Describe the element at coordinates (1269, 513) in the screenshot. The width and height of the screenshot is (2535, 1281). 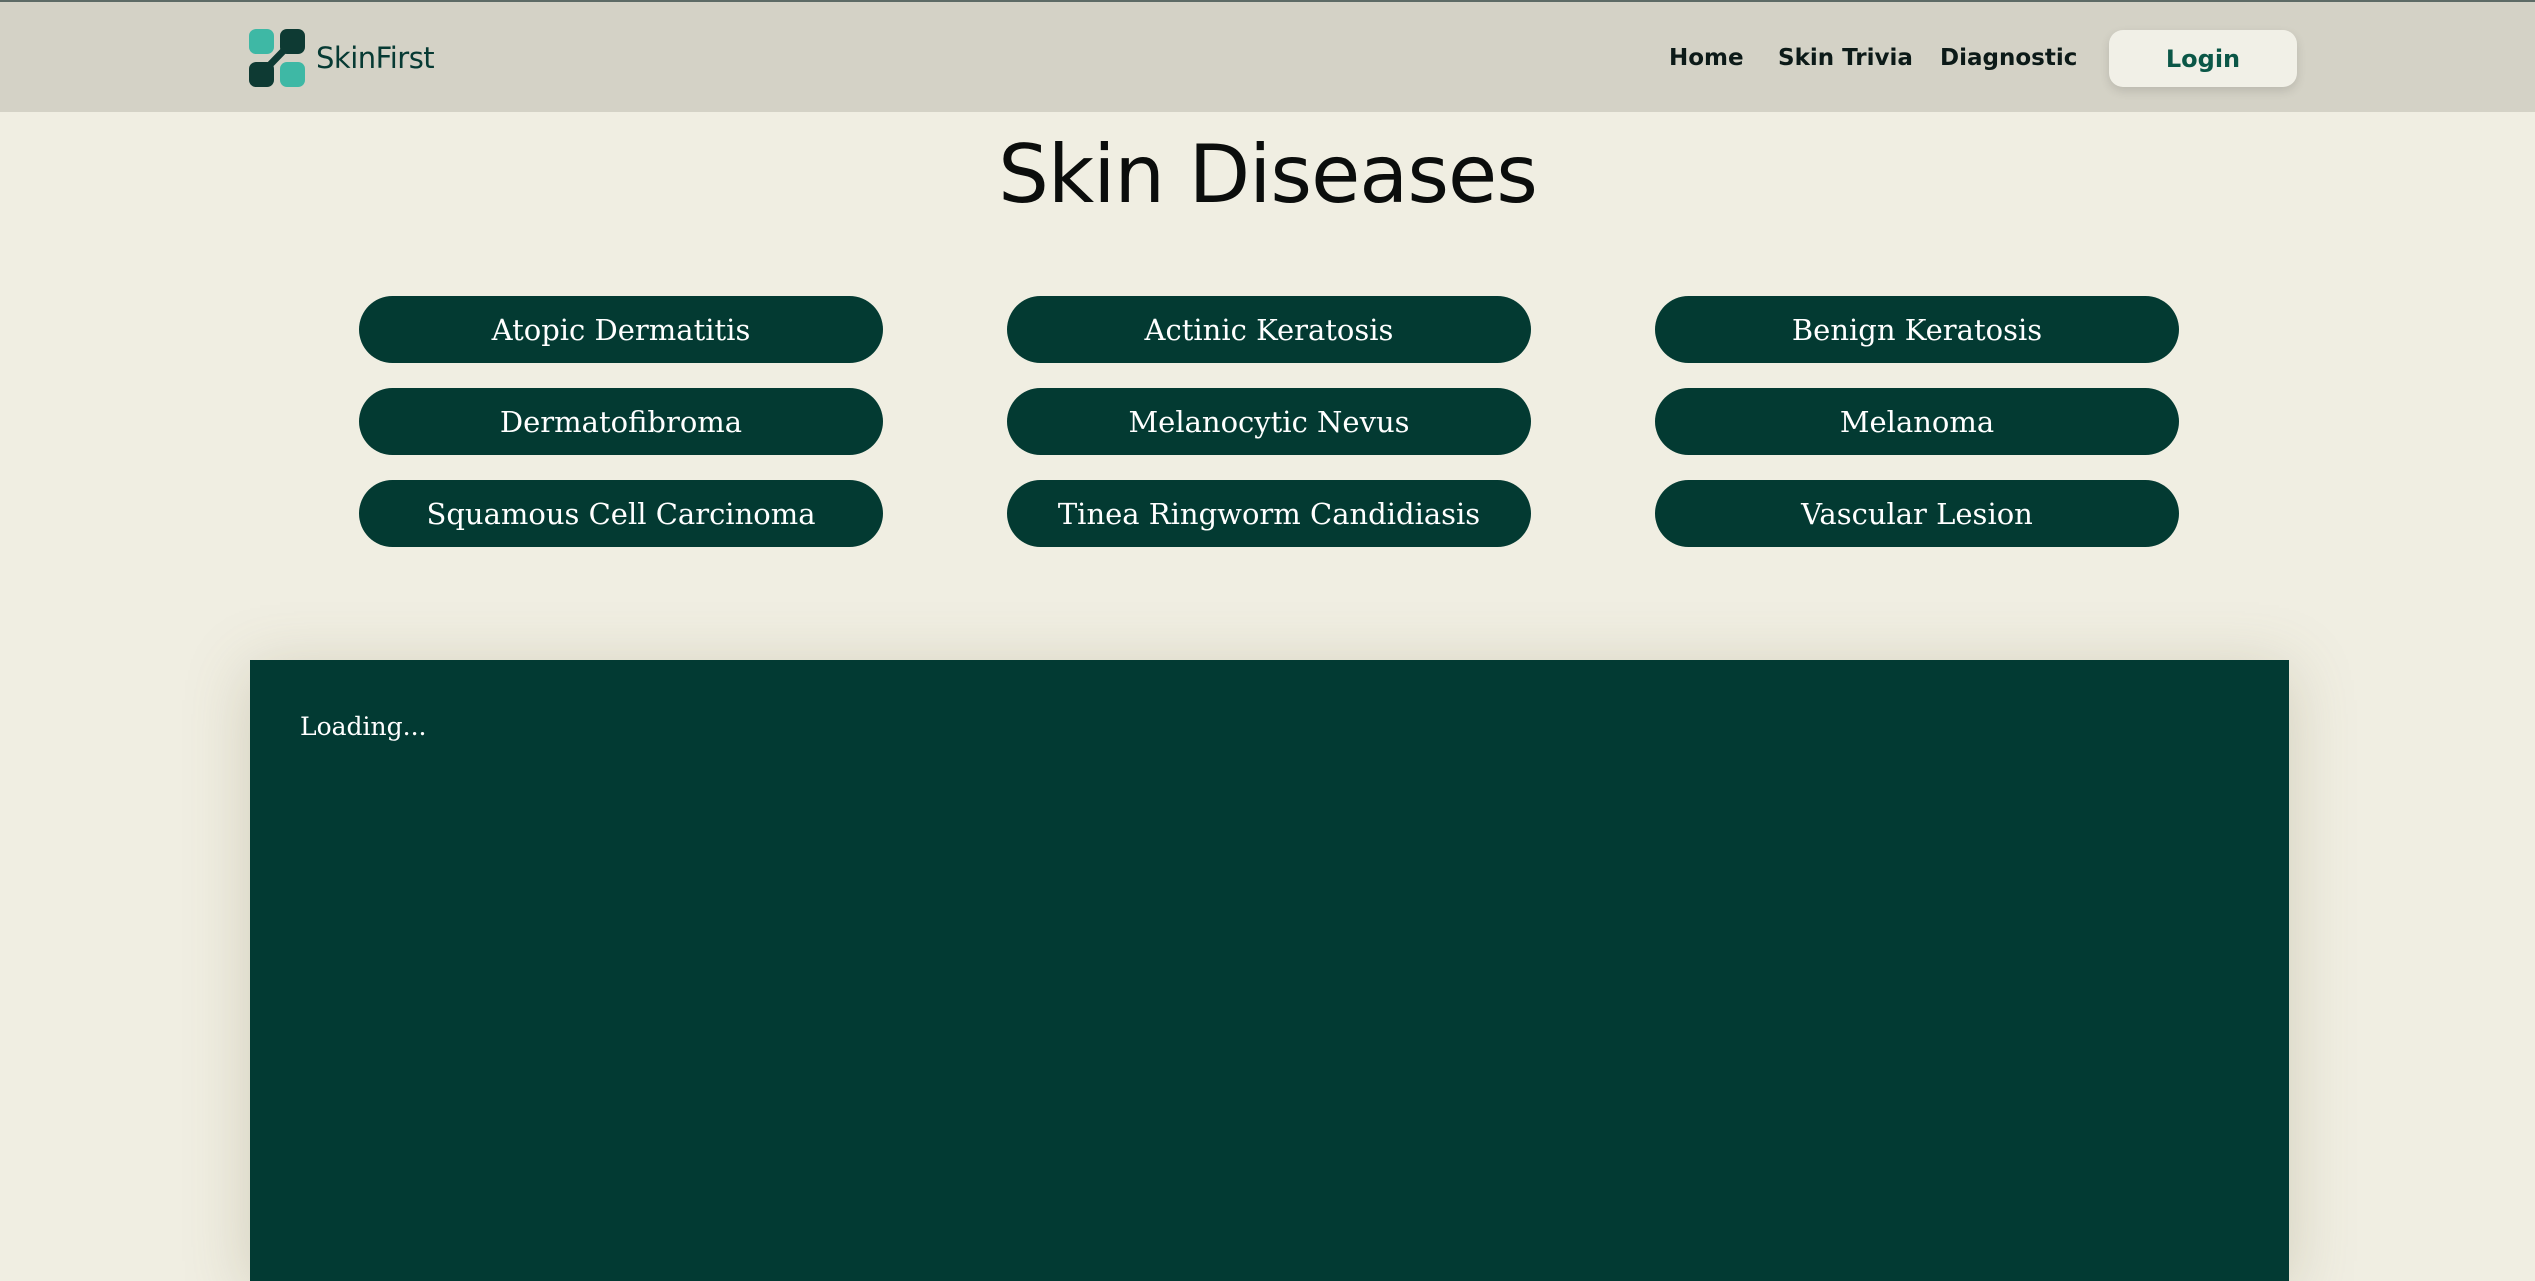
I see `disease-button-tinea-ringworm-candidiasis: Tinea Ringworm Candidiasis` at that location.